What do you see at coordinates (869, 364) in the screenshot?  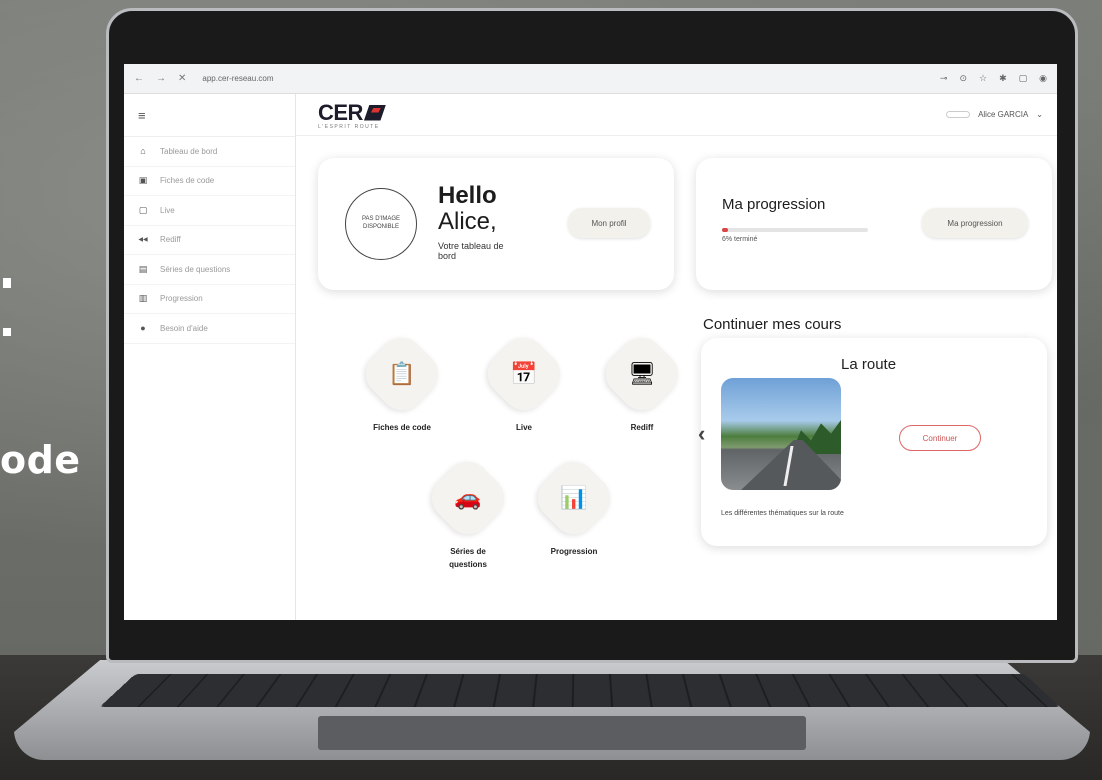 I see `course-name: La route` at bounding box center [869, 364].